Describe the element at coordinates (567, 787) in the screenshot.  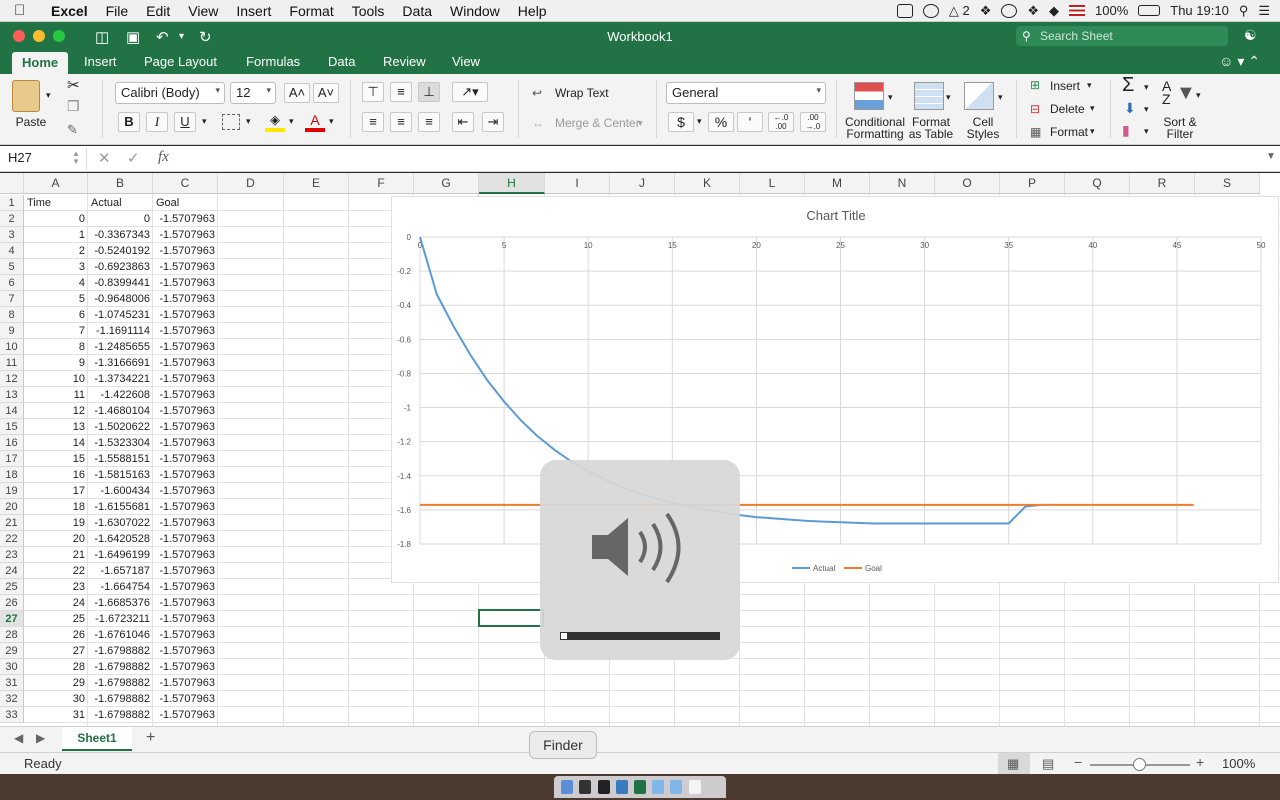
I see `finder-dock-icon` at that location.